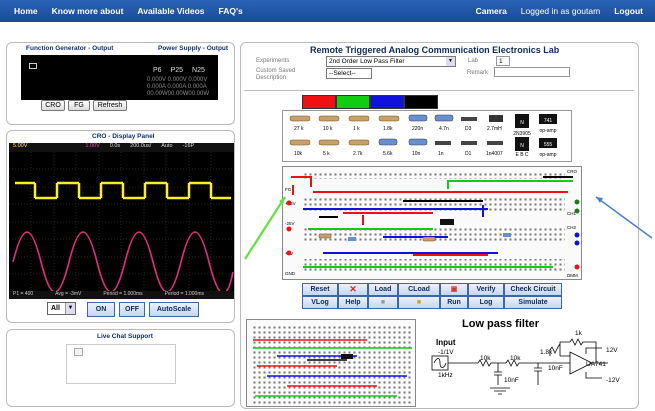  I want to click on svg-text: 741, so click(548, 121).